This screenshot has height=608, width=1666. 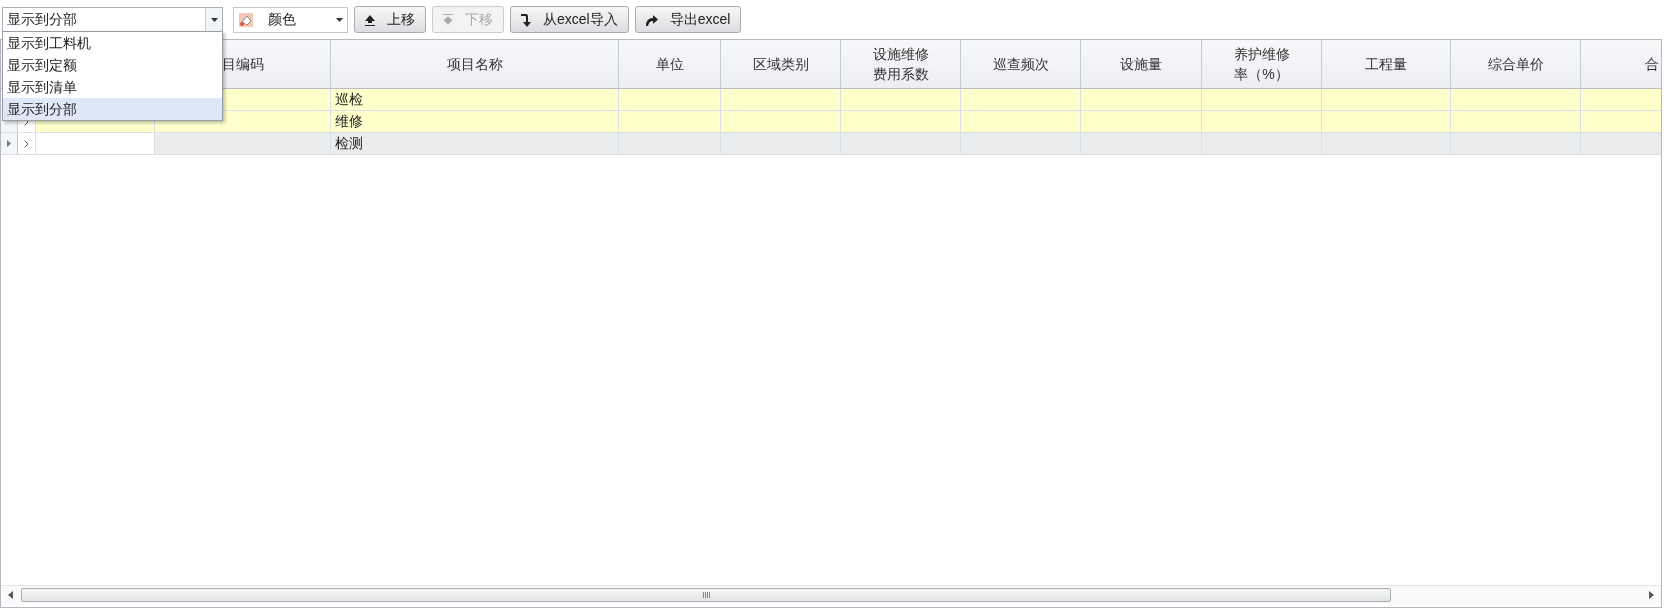 I want to click on column-header: 工程量, so click(x=1386, y=64).